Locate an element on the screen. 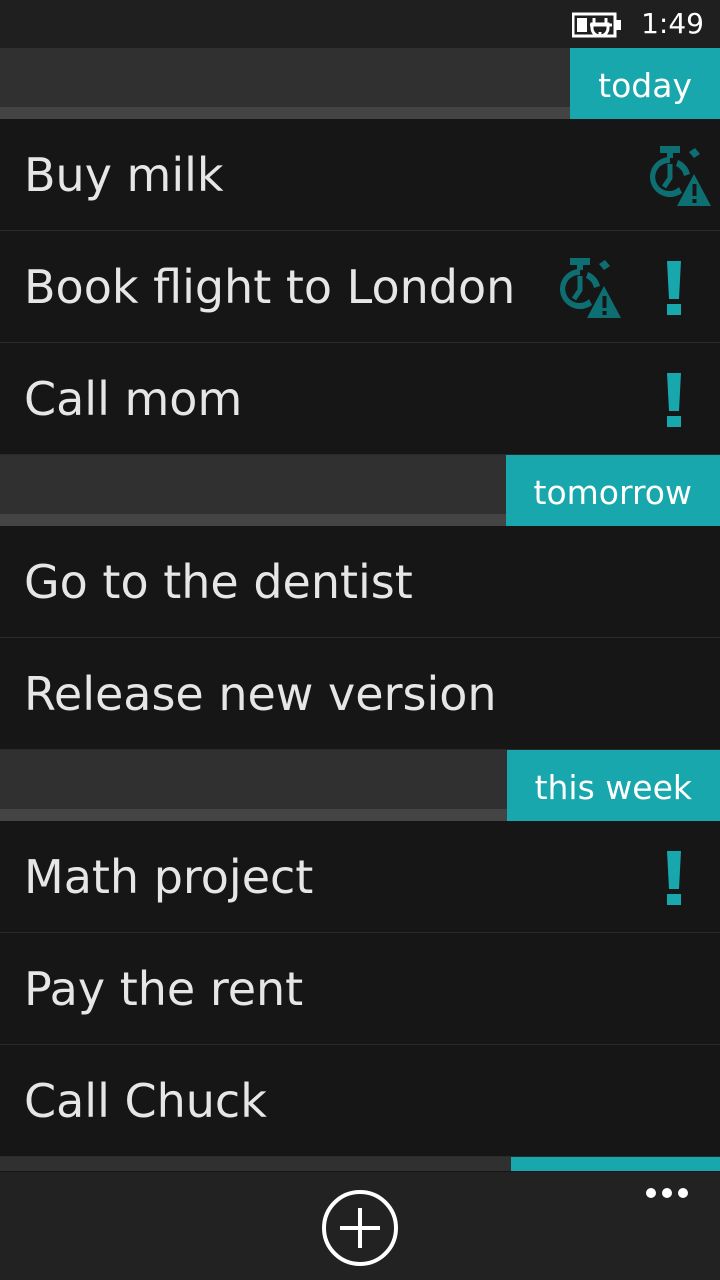 The height and width of the screenshot is (1280, 720). group-header-today: today is located at coordinates (360, 83).